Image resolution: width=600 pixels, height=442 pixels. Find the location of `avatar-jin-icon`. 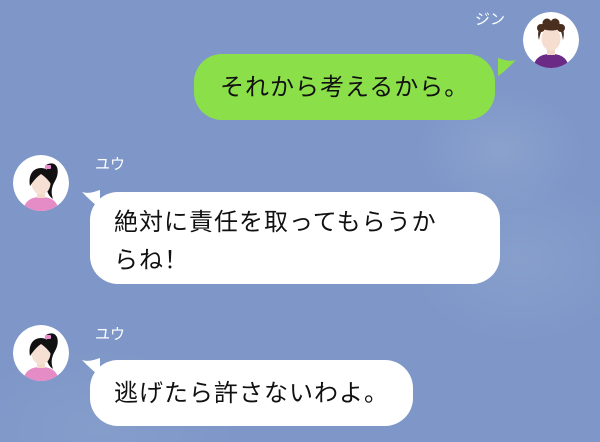

avatar-jin-icon is located at coordinates (551, 40).